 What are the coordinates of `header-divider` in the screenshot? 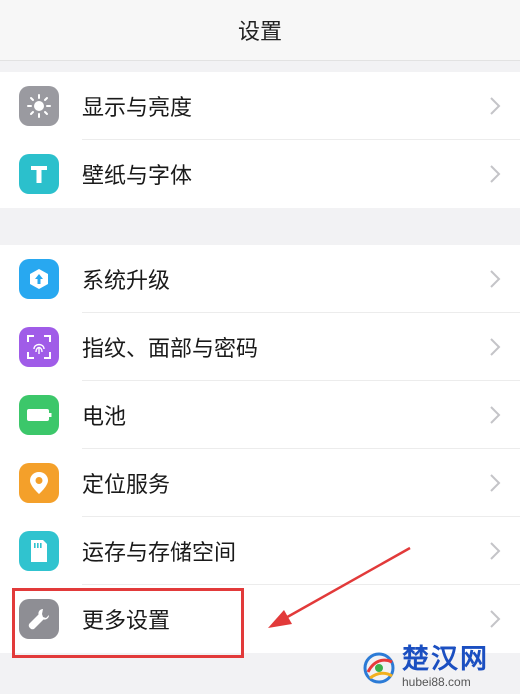 It's located at (260, 60).